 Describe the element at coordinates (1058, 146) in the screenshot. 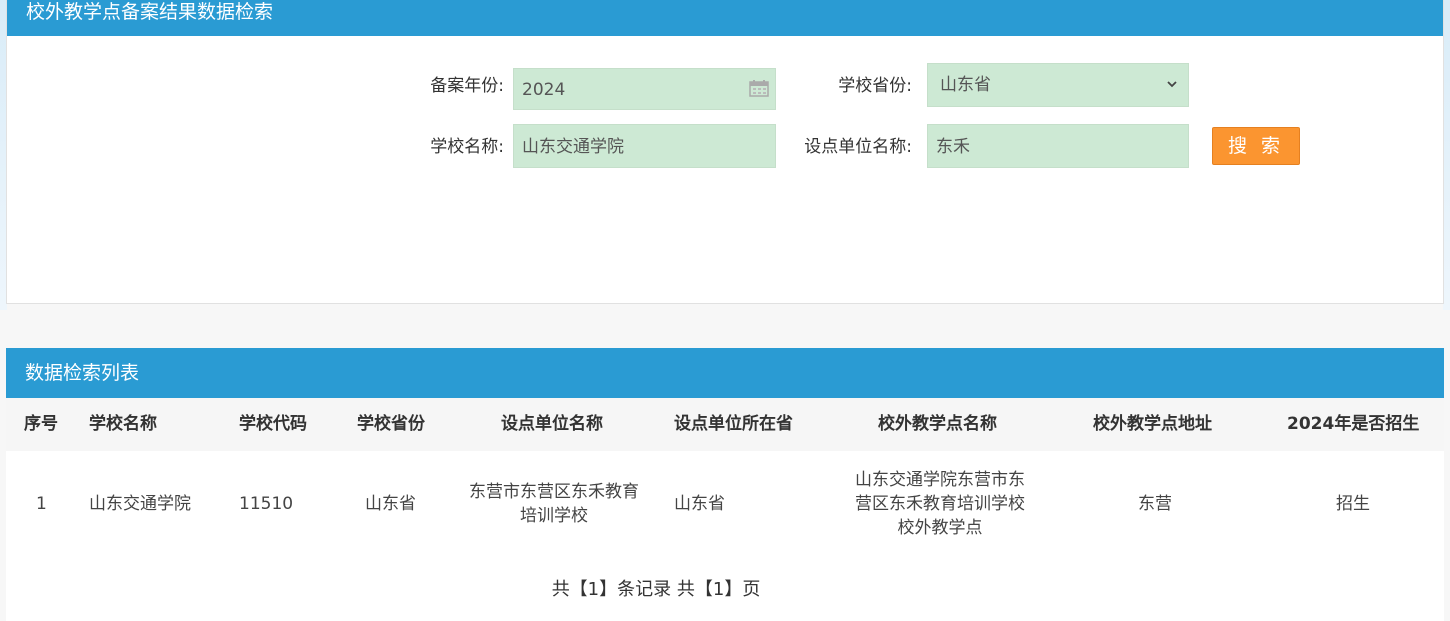

I see `unit-input: 东禾` at that location.